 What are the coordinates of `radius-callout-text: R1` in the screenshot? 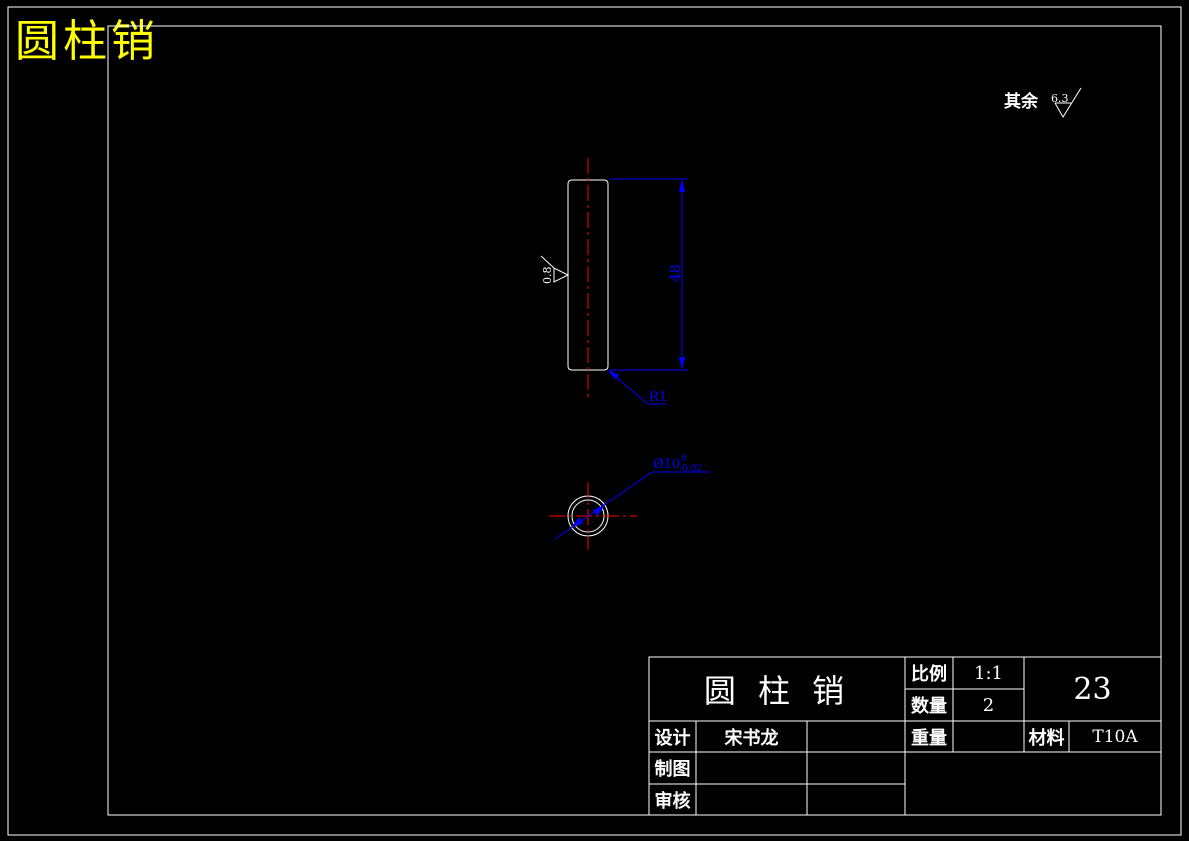 It's located at (658, 397).